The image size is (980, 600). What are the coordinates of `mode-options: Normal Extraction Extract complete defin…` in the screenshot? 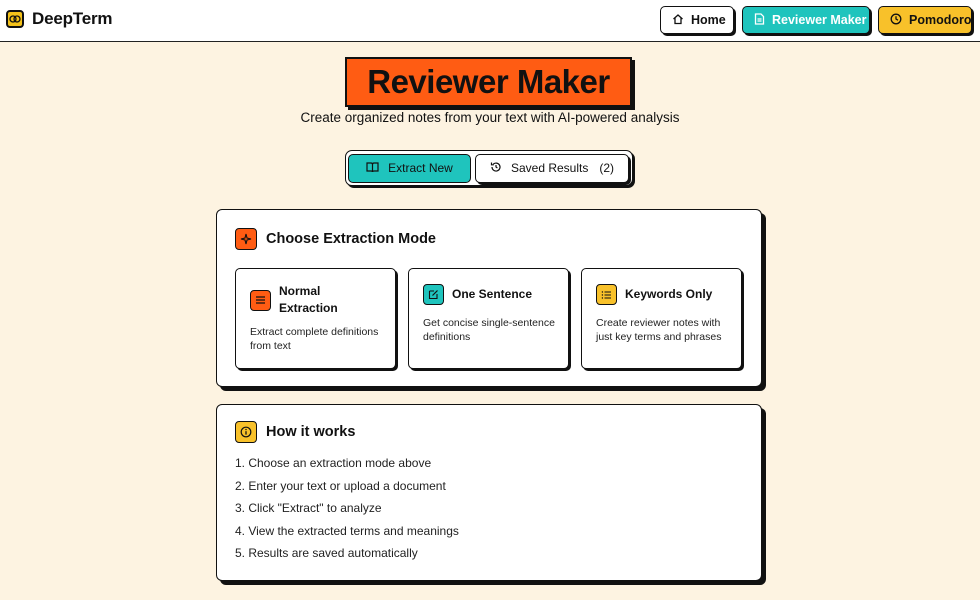 It's located at (488, 318).